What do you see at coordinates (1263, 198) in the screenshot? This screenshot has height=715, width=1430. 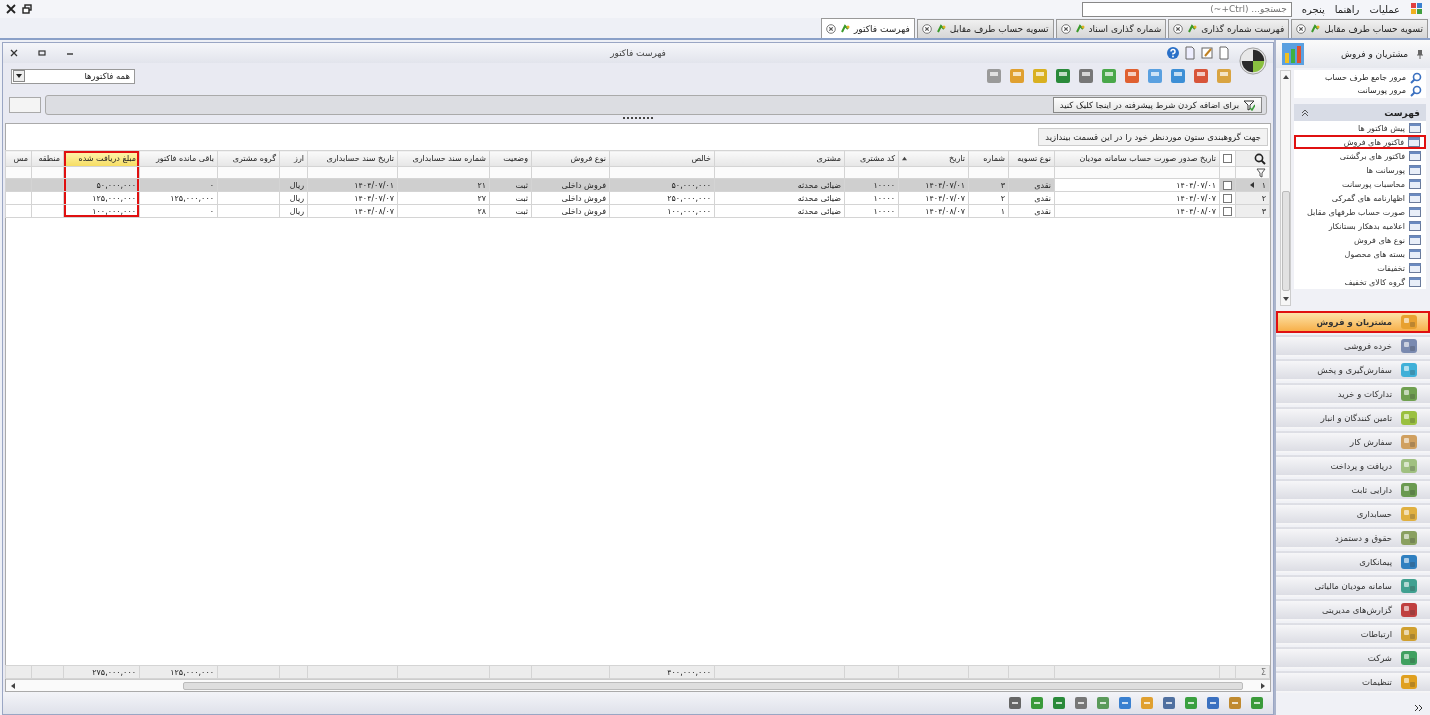 I see `row-number: ۲` at bounding box center [1263, 198].